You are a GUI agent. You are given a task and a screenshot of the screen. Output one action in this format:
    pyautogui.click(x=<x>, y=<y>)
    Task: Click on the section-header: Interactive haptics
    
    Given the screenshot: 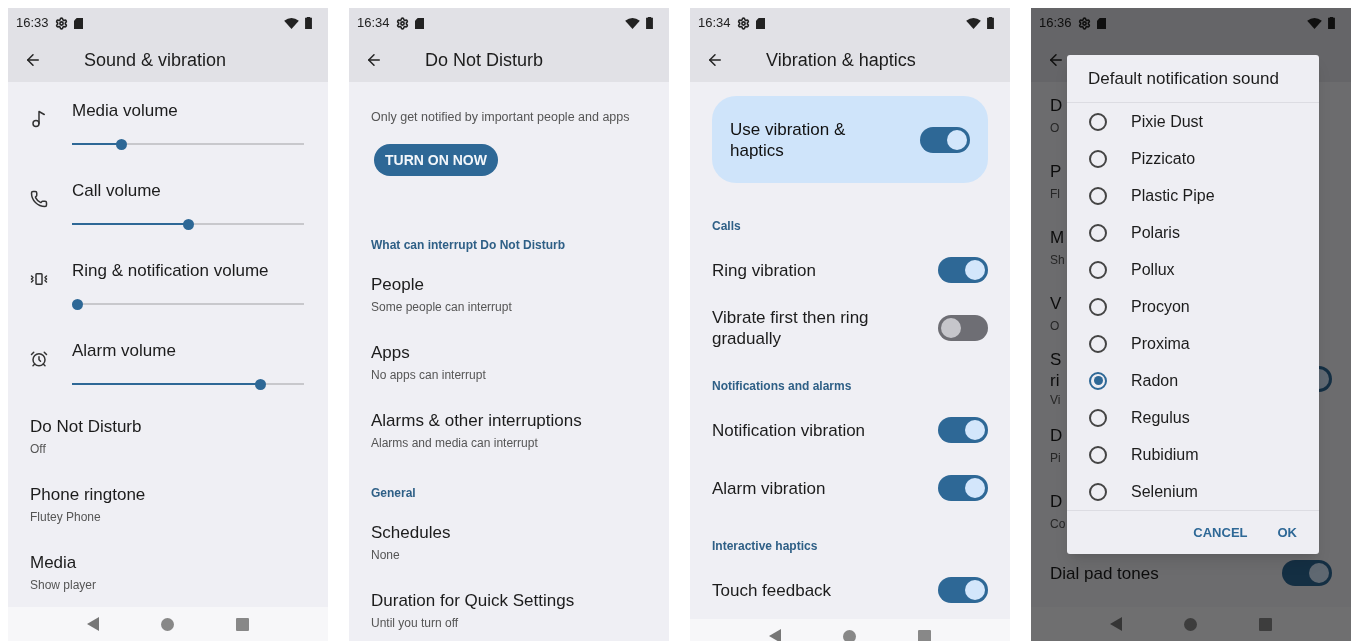 What is the action you would take?
    pyautogui.click(x=765, y=546)
    